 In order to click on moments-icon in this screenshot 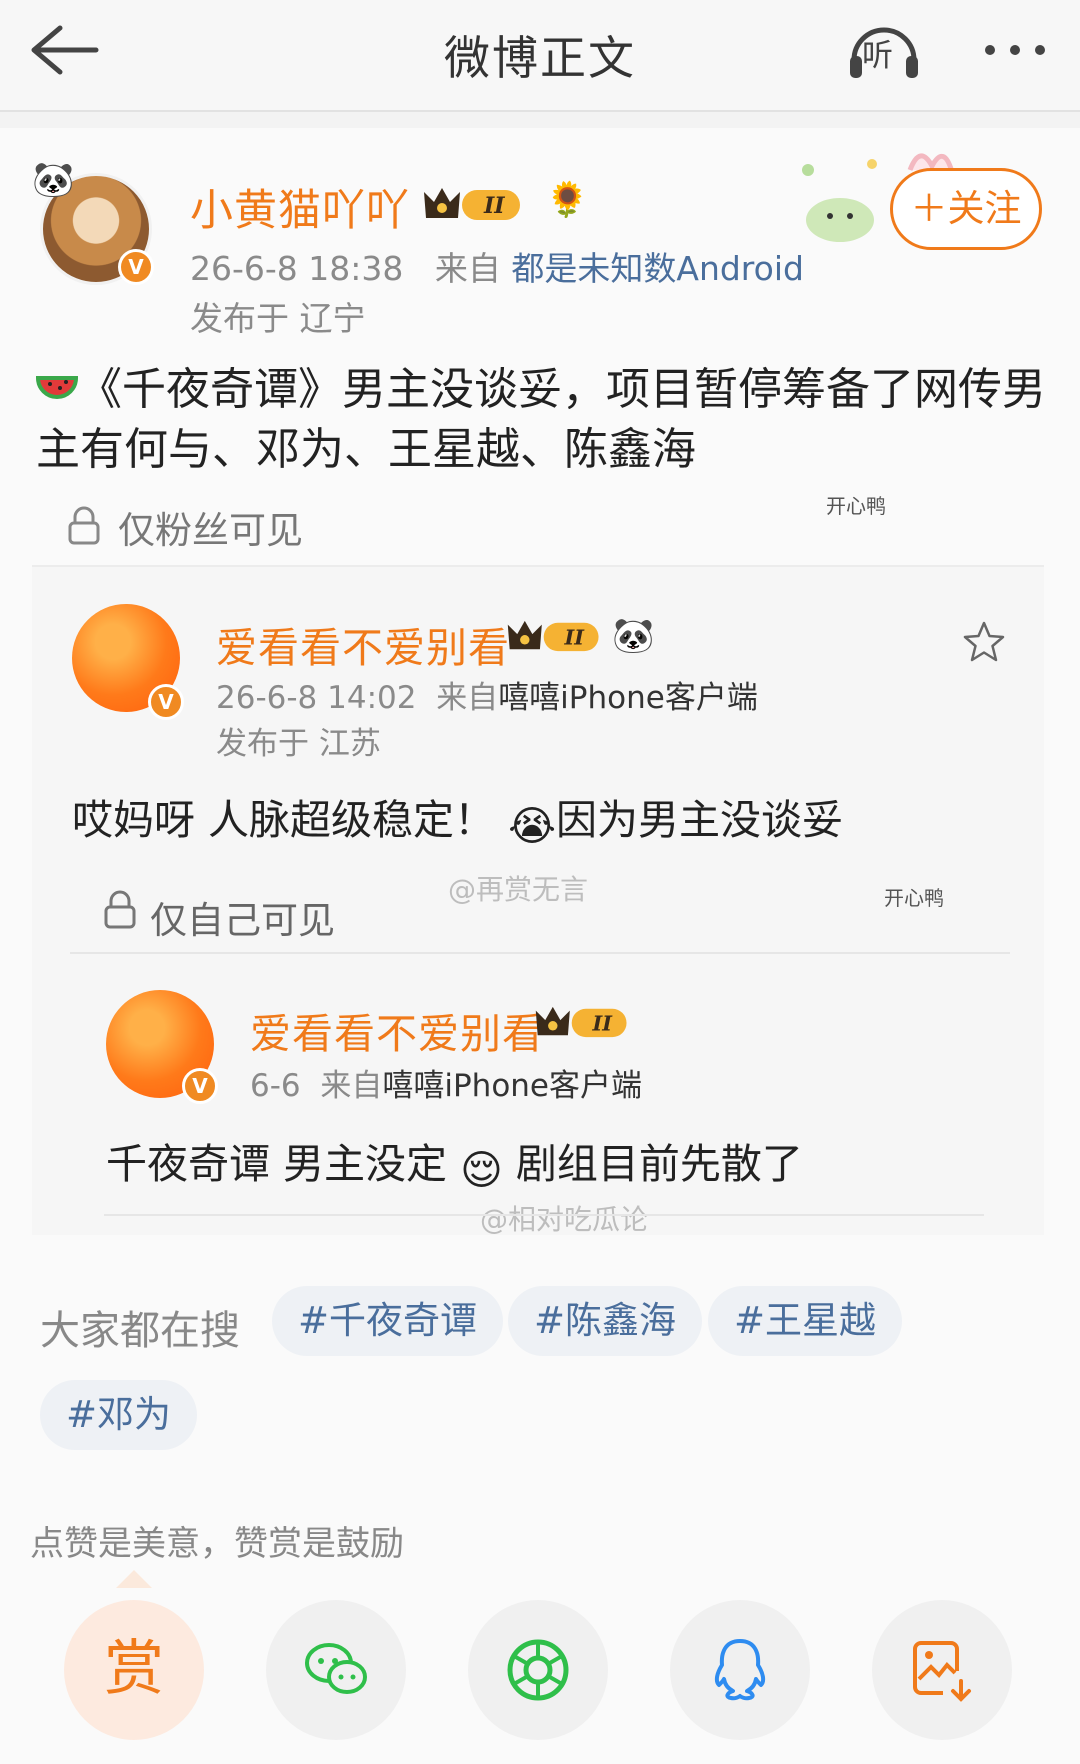, I will do `click(538, 1670)`.